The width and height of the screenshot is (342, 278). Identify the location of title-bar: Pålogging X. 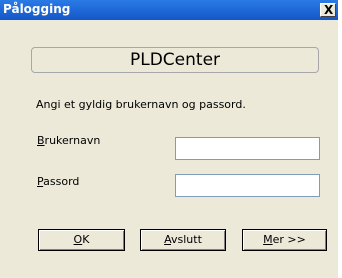
(169, 10).